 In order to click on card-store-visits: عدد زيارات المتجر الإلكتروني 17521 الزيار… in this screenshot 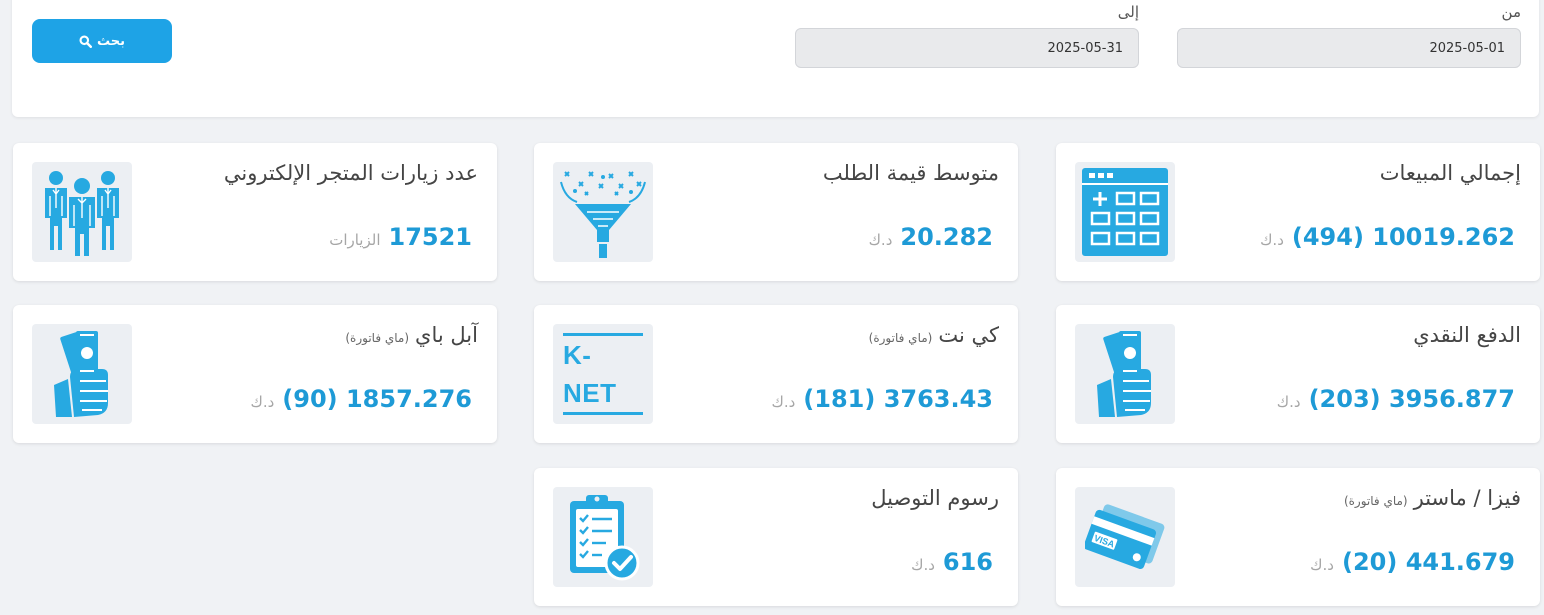, I will do `click(255, 212)`.